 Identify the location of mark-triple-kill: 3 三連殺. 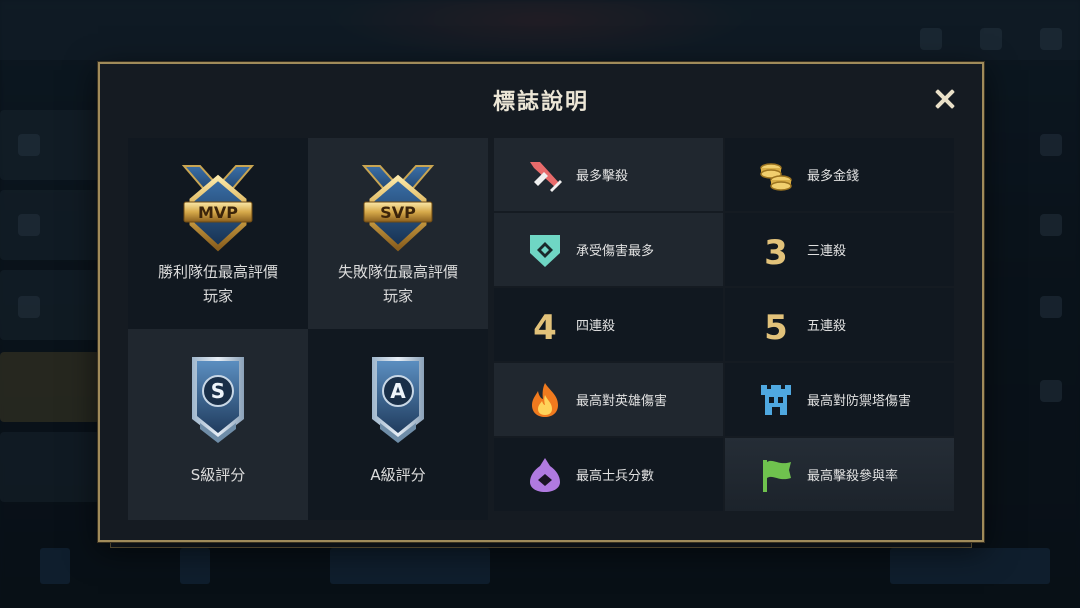
(839, 249).